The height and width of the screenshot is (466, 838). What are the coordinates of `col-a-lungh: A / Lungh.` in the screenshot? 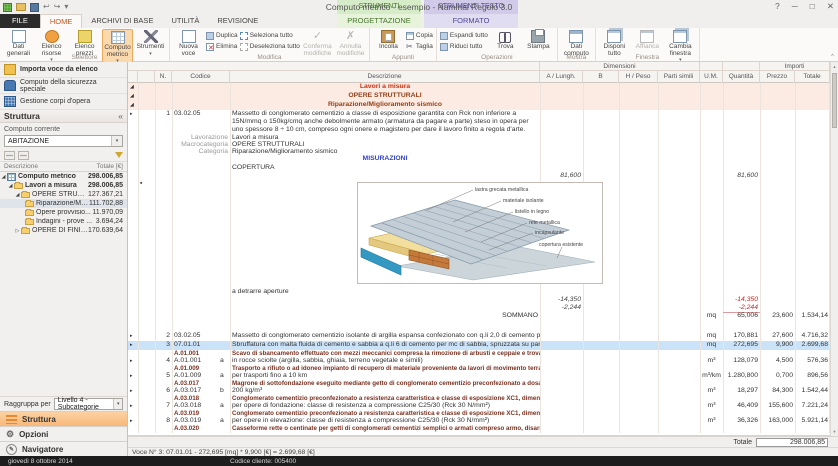 It's located at (561, 77).